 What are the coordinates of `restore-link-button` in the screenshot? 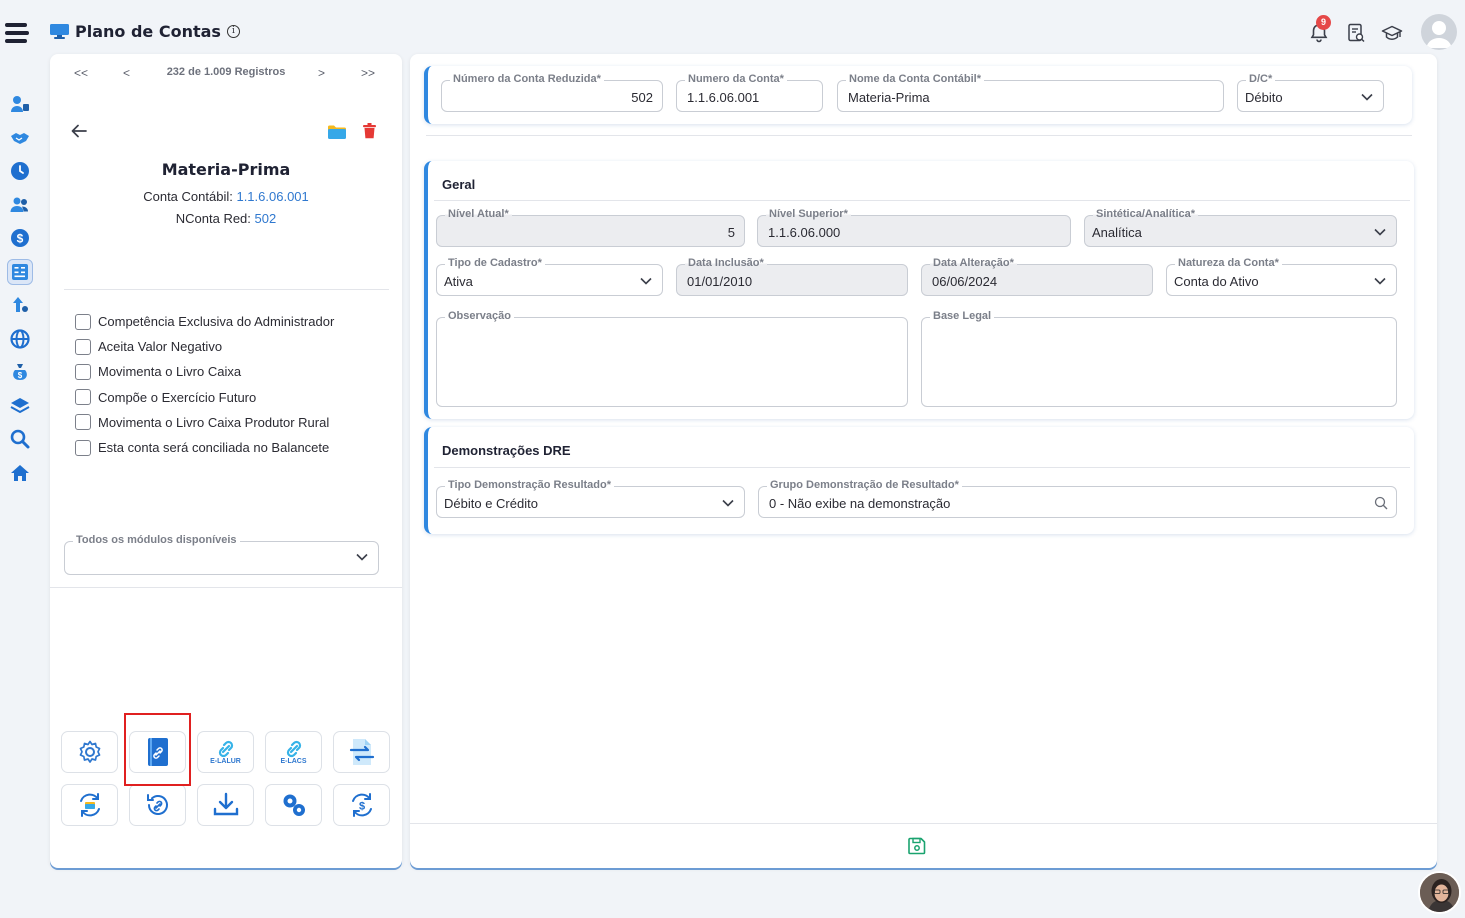 It's located at (157, 805).